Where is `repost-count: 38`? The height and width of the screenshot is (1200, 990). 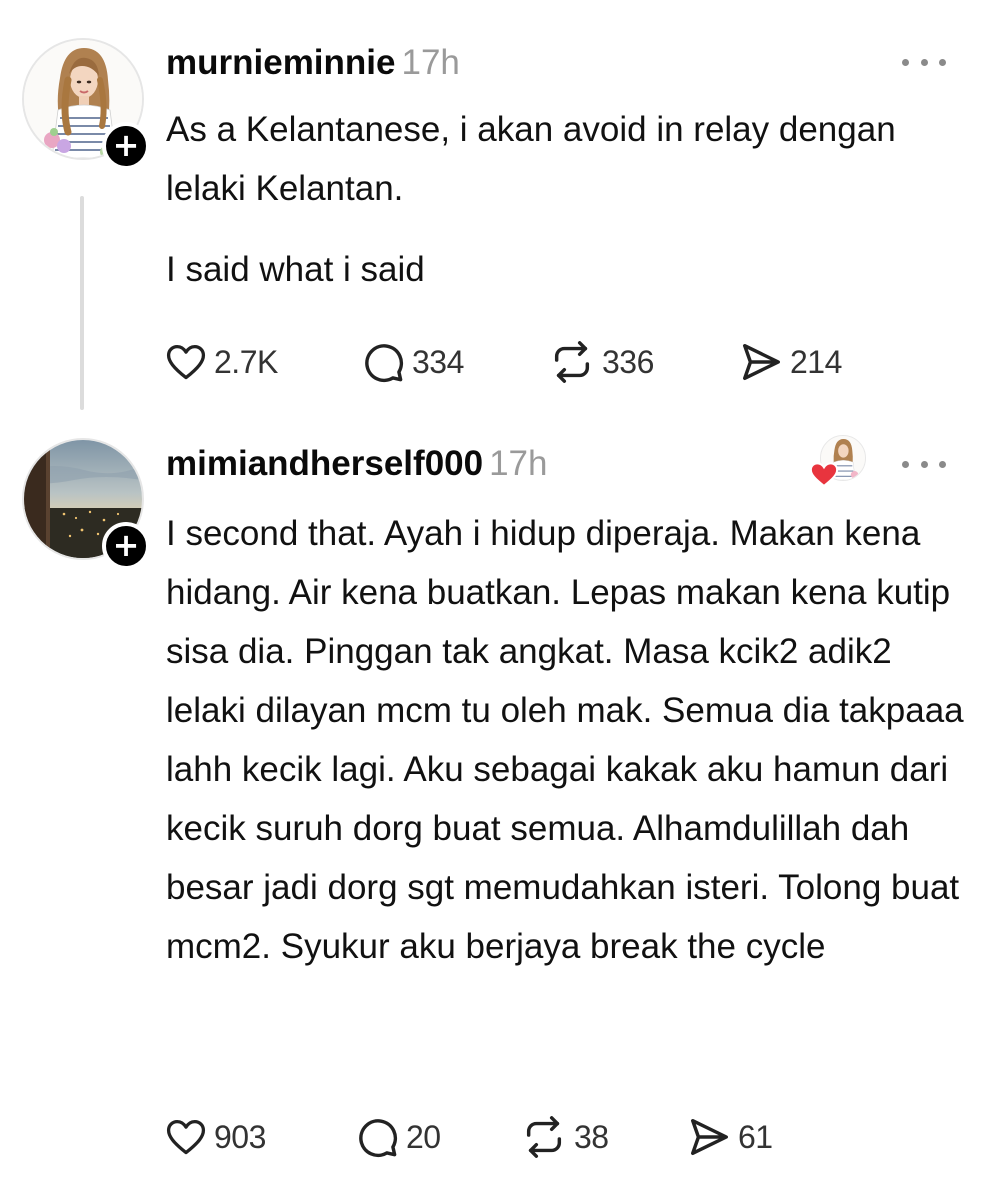
repost-count: 38 is located at coordinates (591, 1136).